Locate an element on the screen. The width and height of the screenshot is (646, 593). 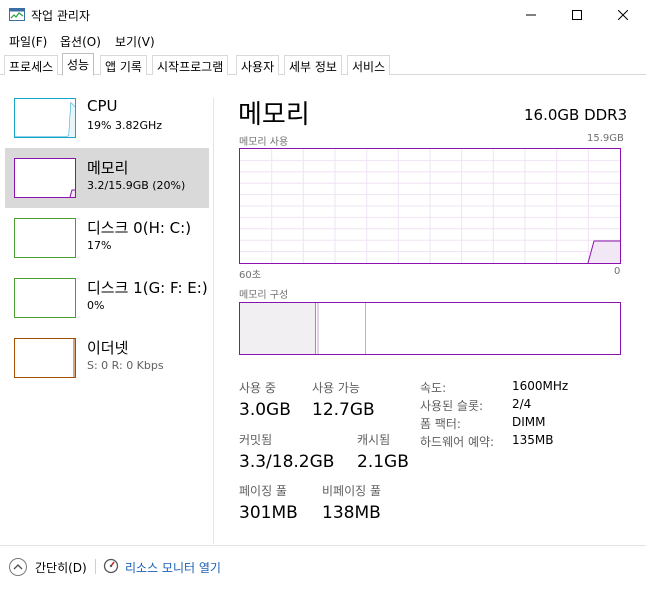
ethernet-sparkline is located at coordinates (74, 358).